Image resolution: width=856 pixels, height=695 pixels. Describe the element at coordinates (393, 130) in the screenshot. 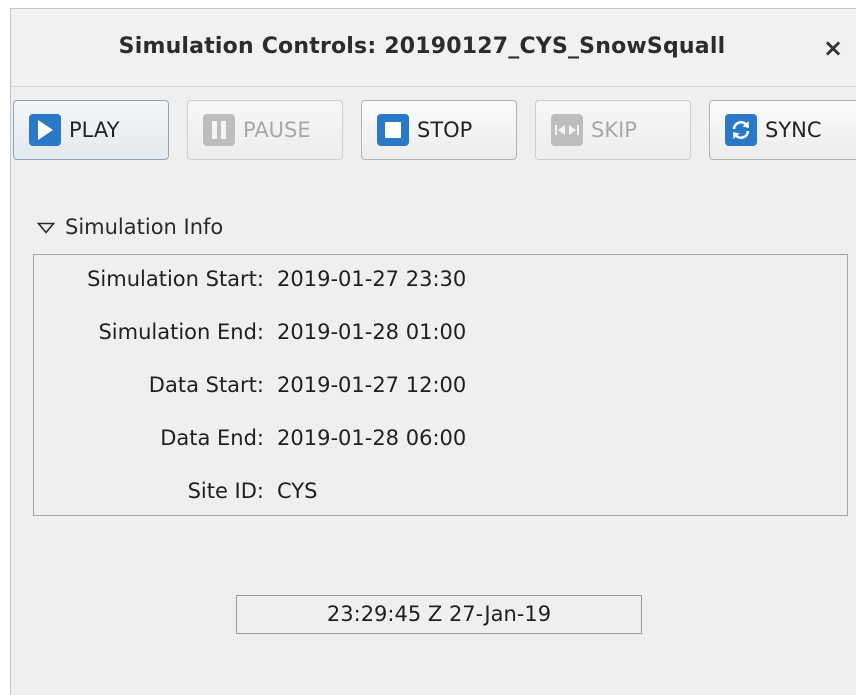

I see `stop-icon` at that location.